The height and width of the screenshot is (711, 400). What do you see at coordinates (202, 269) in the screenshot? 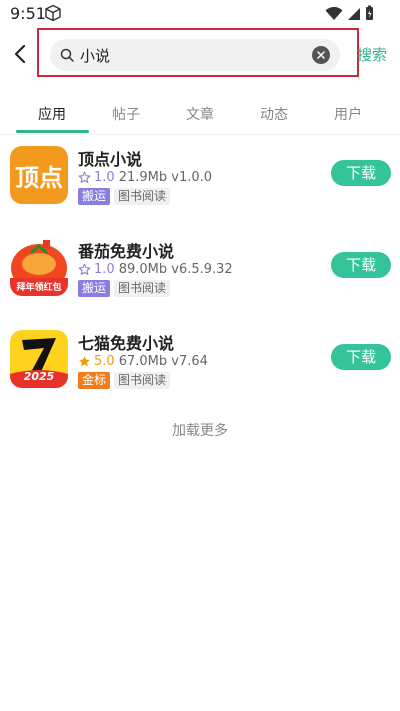
I see `app-version: v6.5.9.32` at bounding box center [202, 269].